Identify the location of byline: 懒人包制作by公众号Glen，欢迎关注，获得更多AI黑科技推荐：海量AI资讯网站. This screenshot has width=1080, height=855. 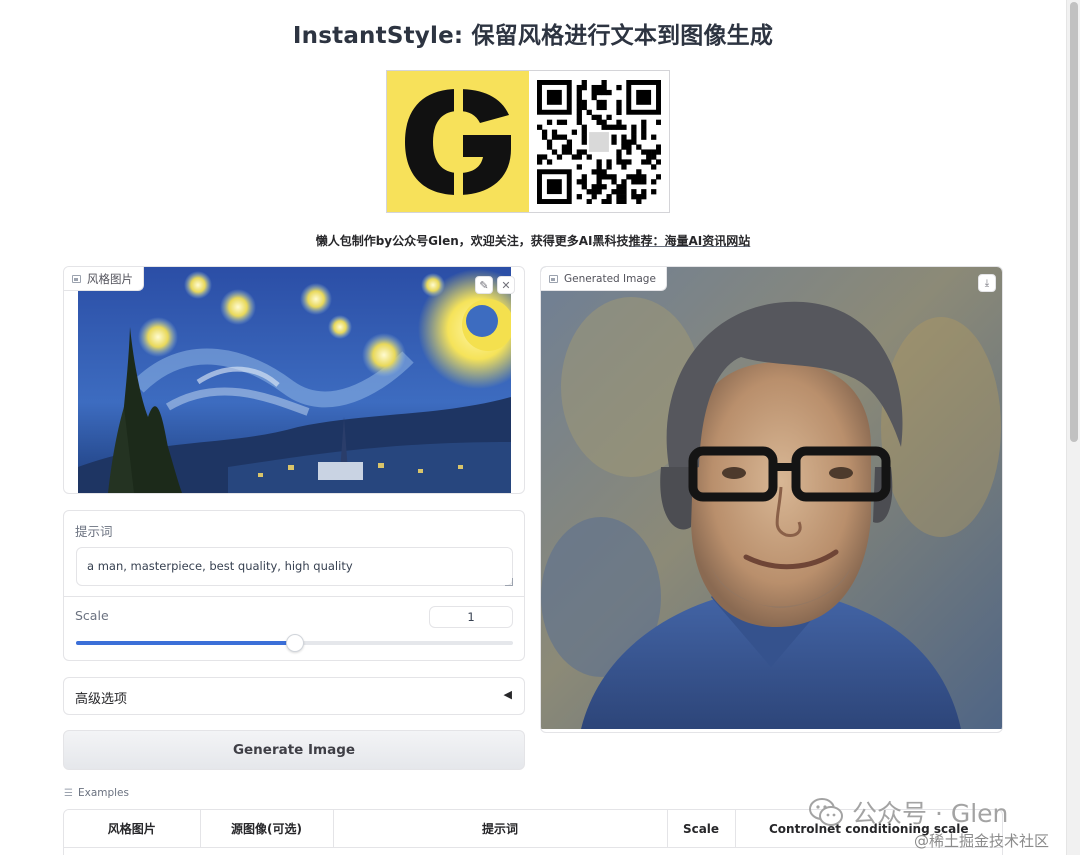
(533, 240).